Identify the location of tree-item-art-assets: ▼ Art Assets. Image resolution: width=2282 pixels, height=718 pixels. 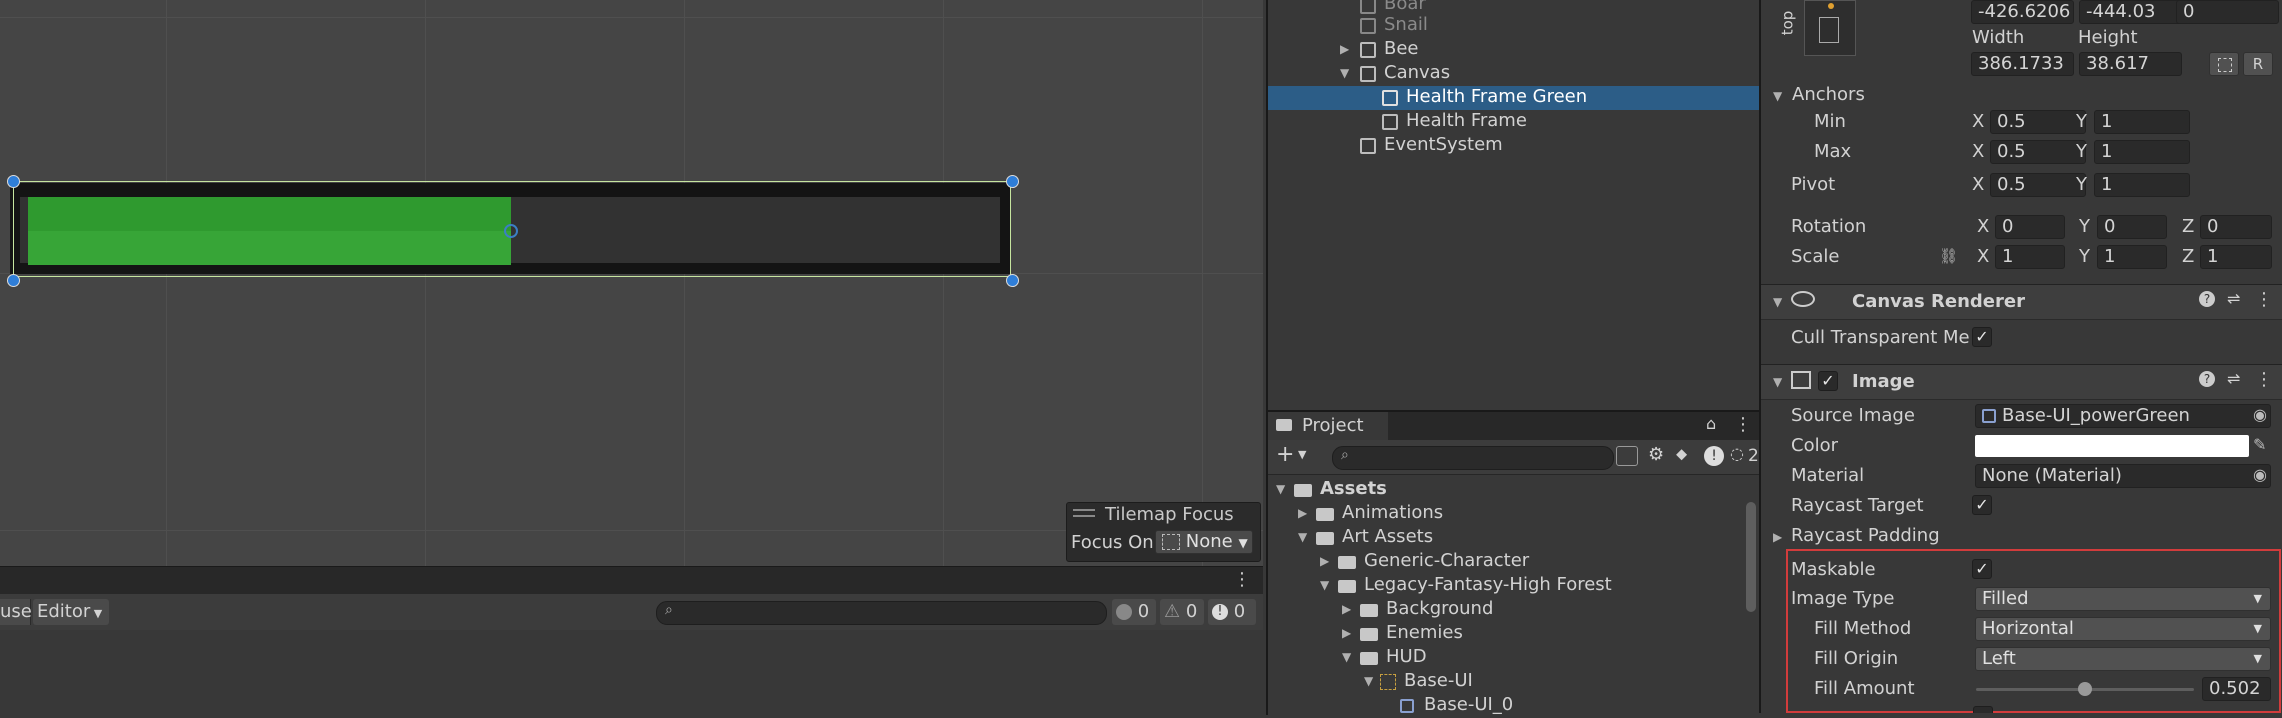
(1513, 538).